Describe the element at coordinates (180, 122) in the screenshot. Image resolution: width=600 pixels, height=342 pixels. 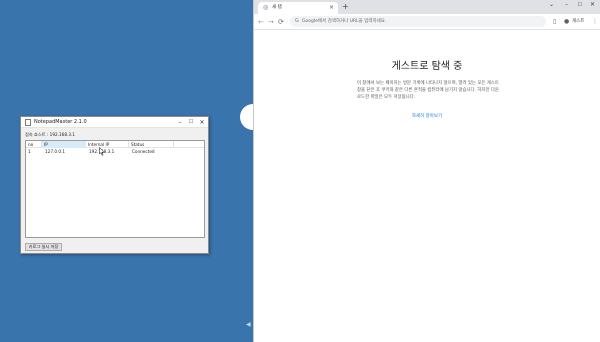
I see `app-minimize-button: –` at that location.